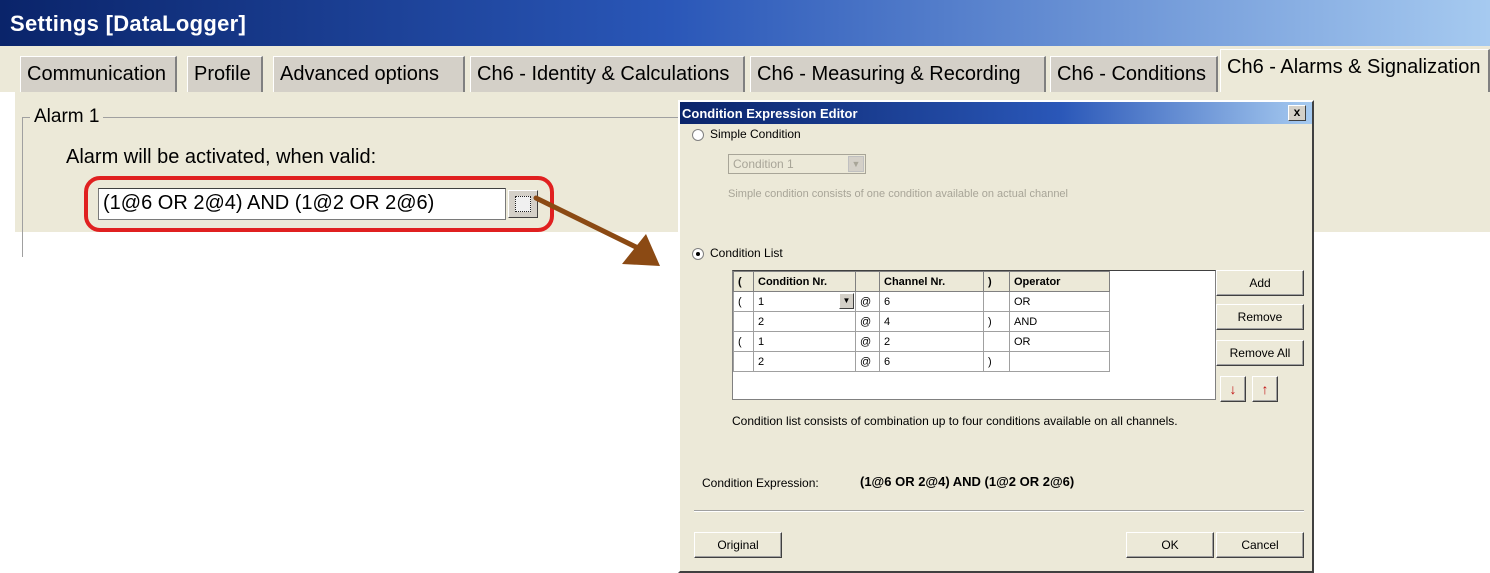  I want to click on alarm-1-group-title: Alarm 1, so click(67, 117).